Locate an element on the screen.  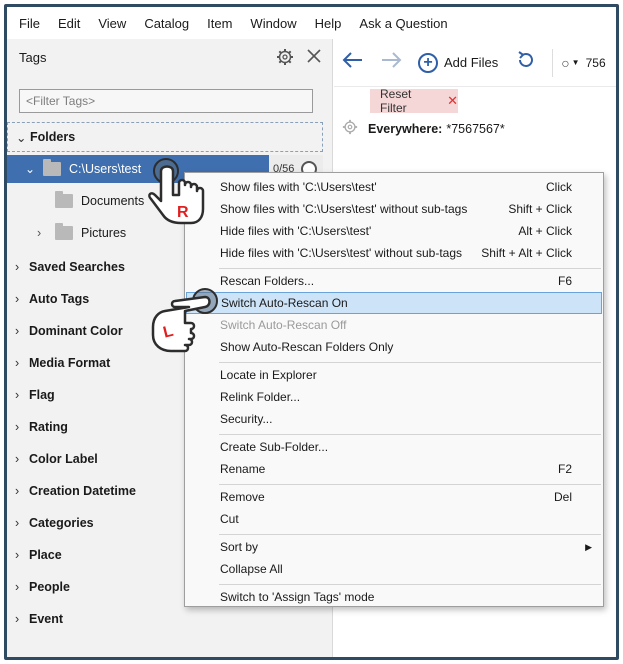
ctx-shortcut: Del is located at coordinates (562, 497).